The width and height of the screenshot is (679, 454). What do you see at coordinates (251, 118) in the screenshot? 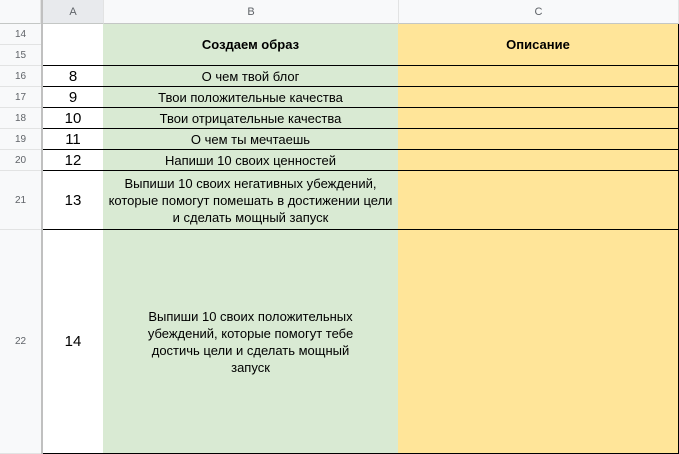
I see `cell-b18: Твои отрицательные качества` at bounding box center [251, 118].